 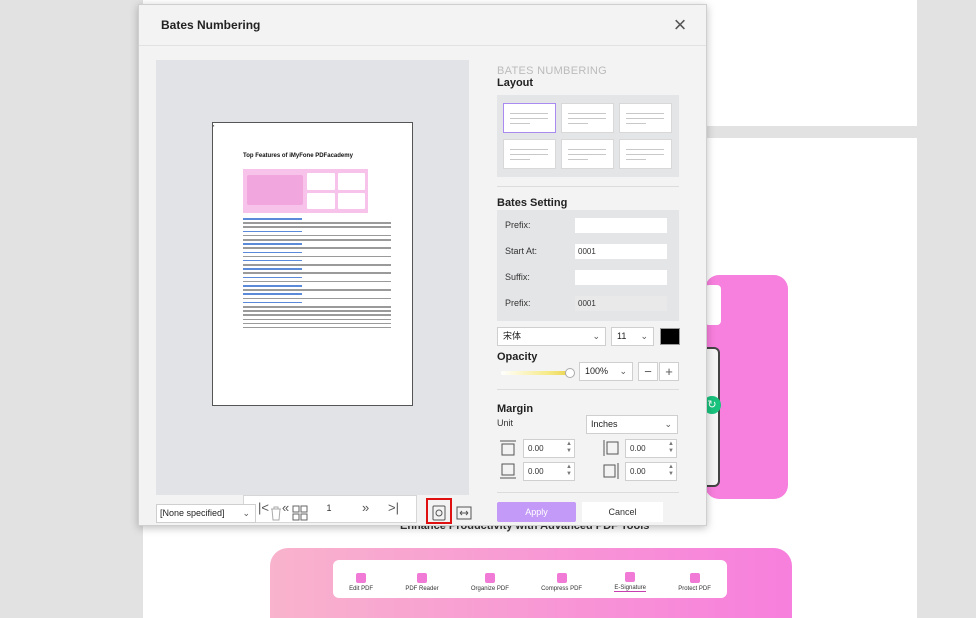 What do you see at coordinates (611, 471) in the screenshot?
I see `margin-right-icon` at bounding box center [611, 471].